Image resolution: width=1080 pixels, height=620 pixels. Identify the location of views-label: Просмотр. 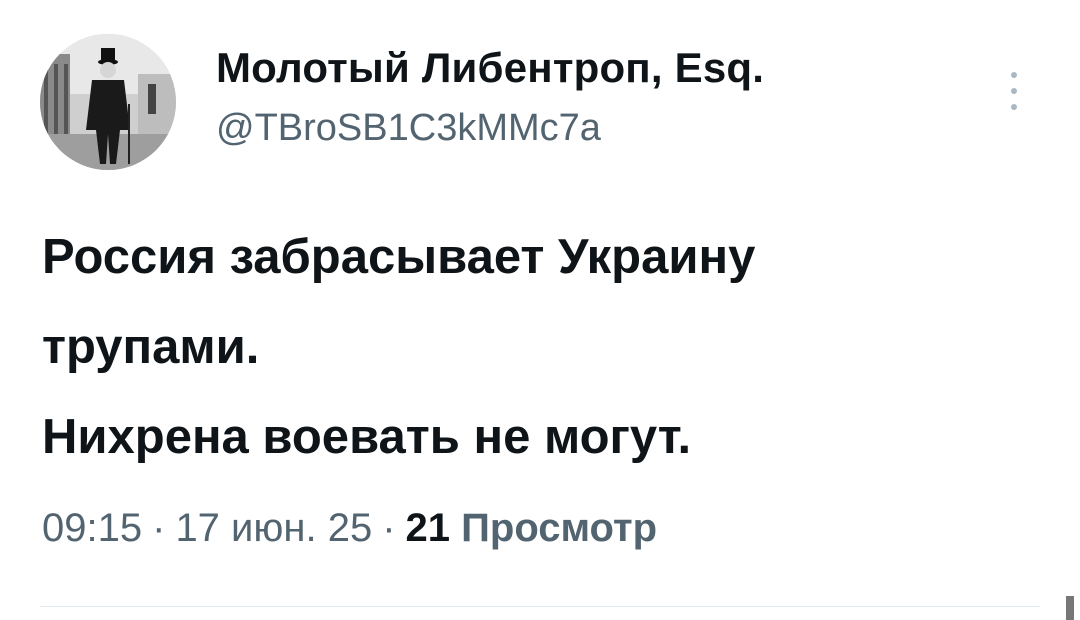
(559, 528).